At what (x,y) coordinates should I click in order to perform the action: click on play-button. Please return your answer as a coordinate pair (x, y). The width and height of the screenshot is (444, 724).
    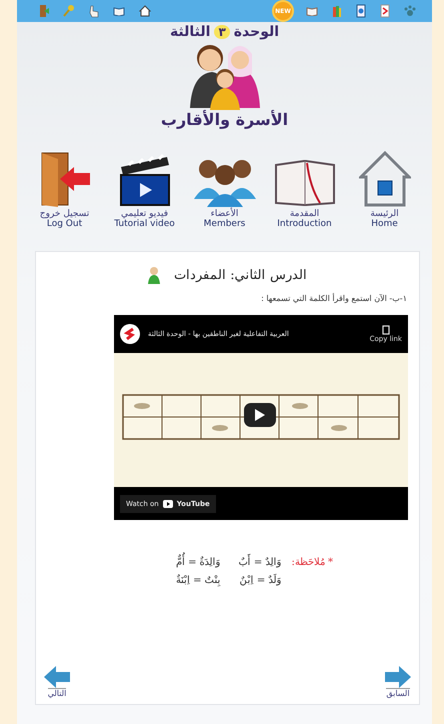
    Looking at the image, I should click on (260, 415).